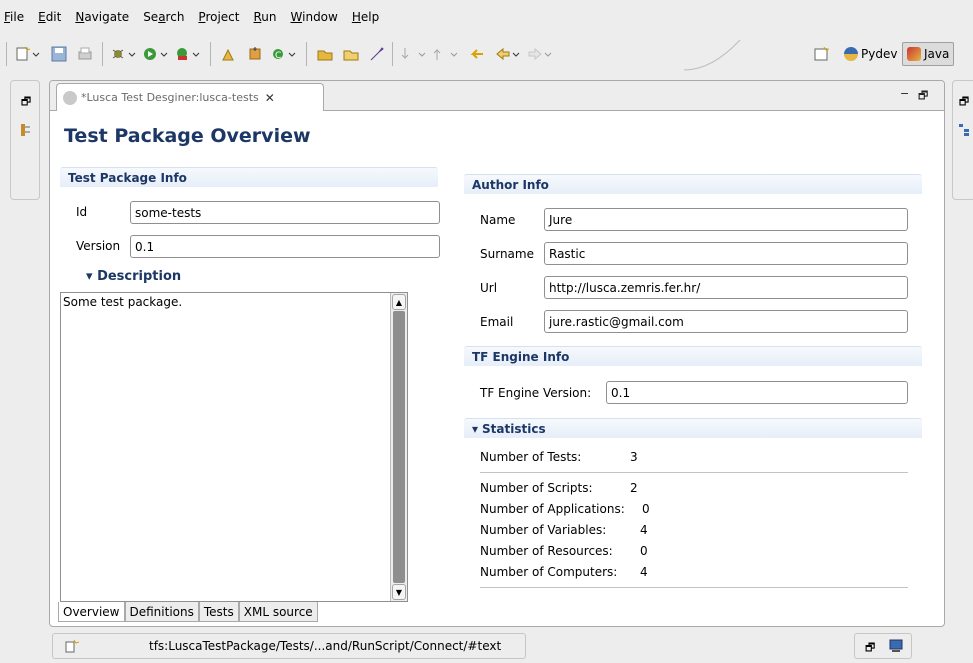  I want to click on description-text: Some test package., so click(123, 302).